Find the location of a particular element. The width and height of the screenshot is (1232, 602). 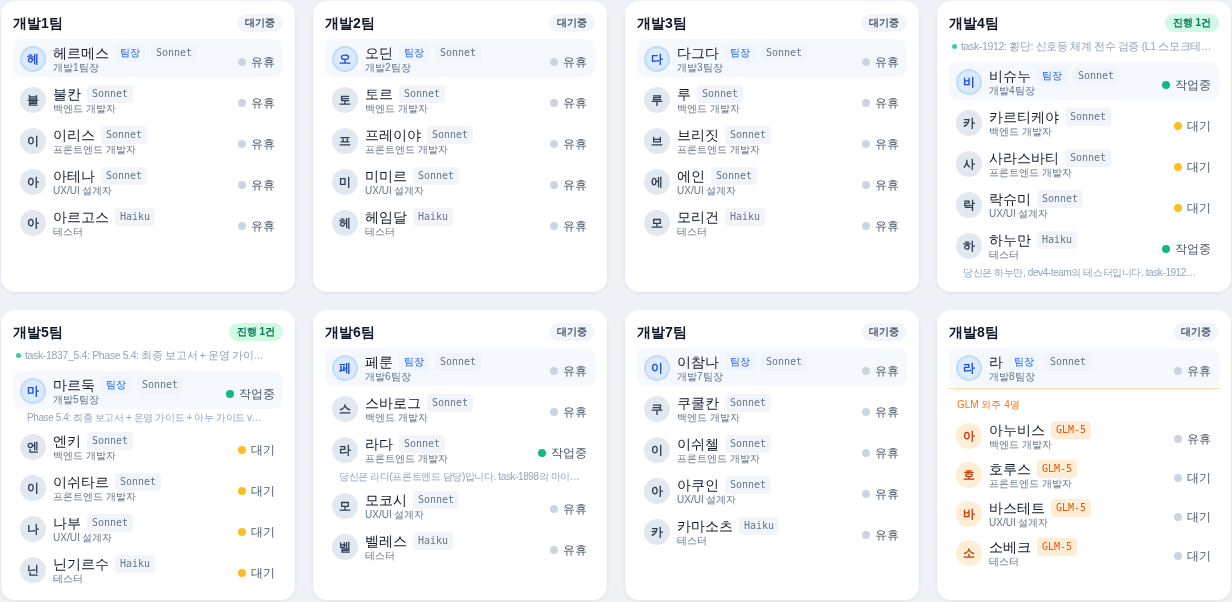

member-name: 카마소츠 is located at coordinates (705, 526).